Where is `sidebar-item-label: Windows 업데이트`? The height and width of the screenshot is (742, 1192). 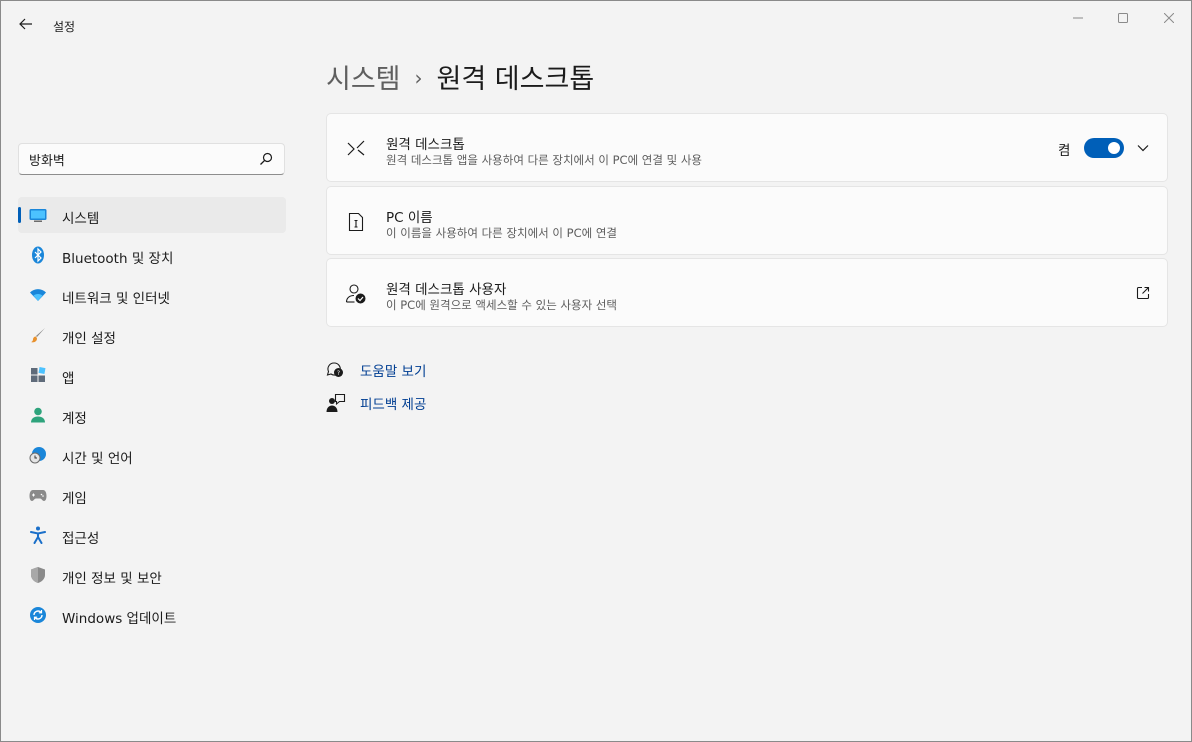 sidebar-item-label: Windows 업데이트 is located at coordinates (119, 619).